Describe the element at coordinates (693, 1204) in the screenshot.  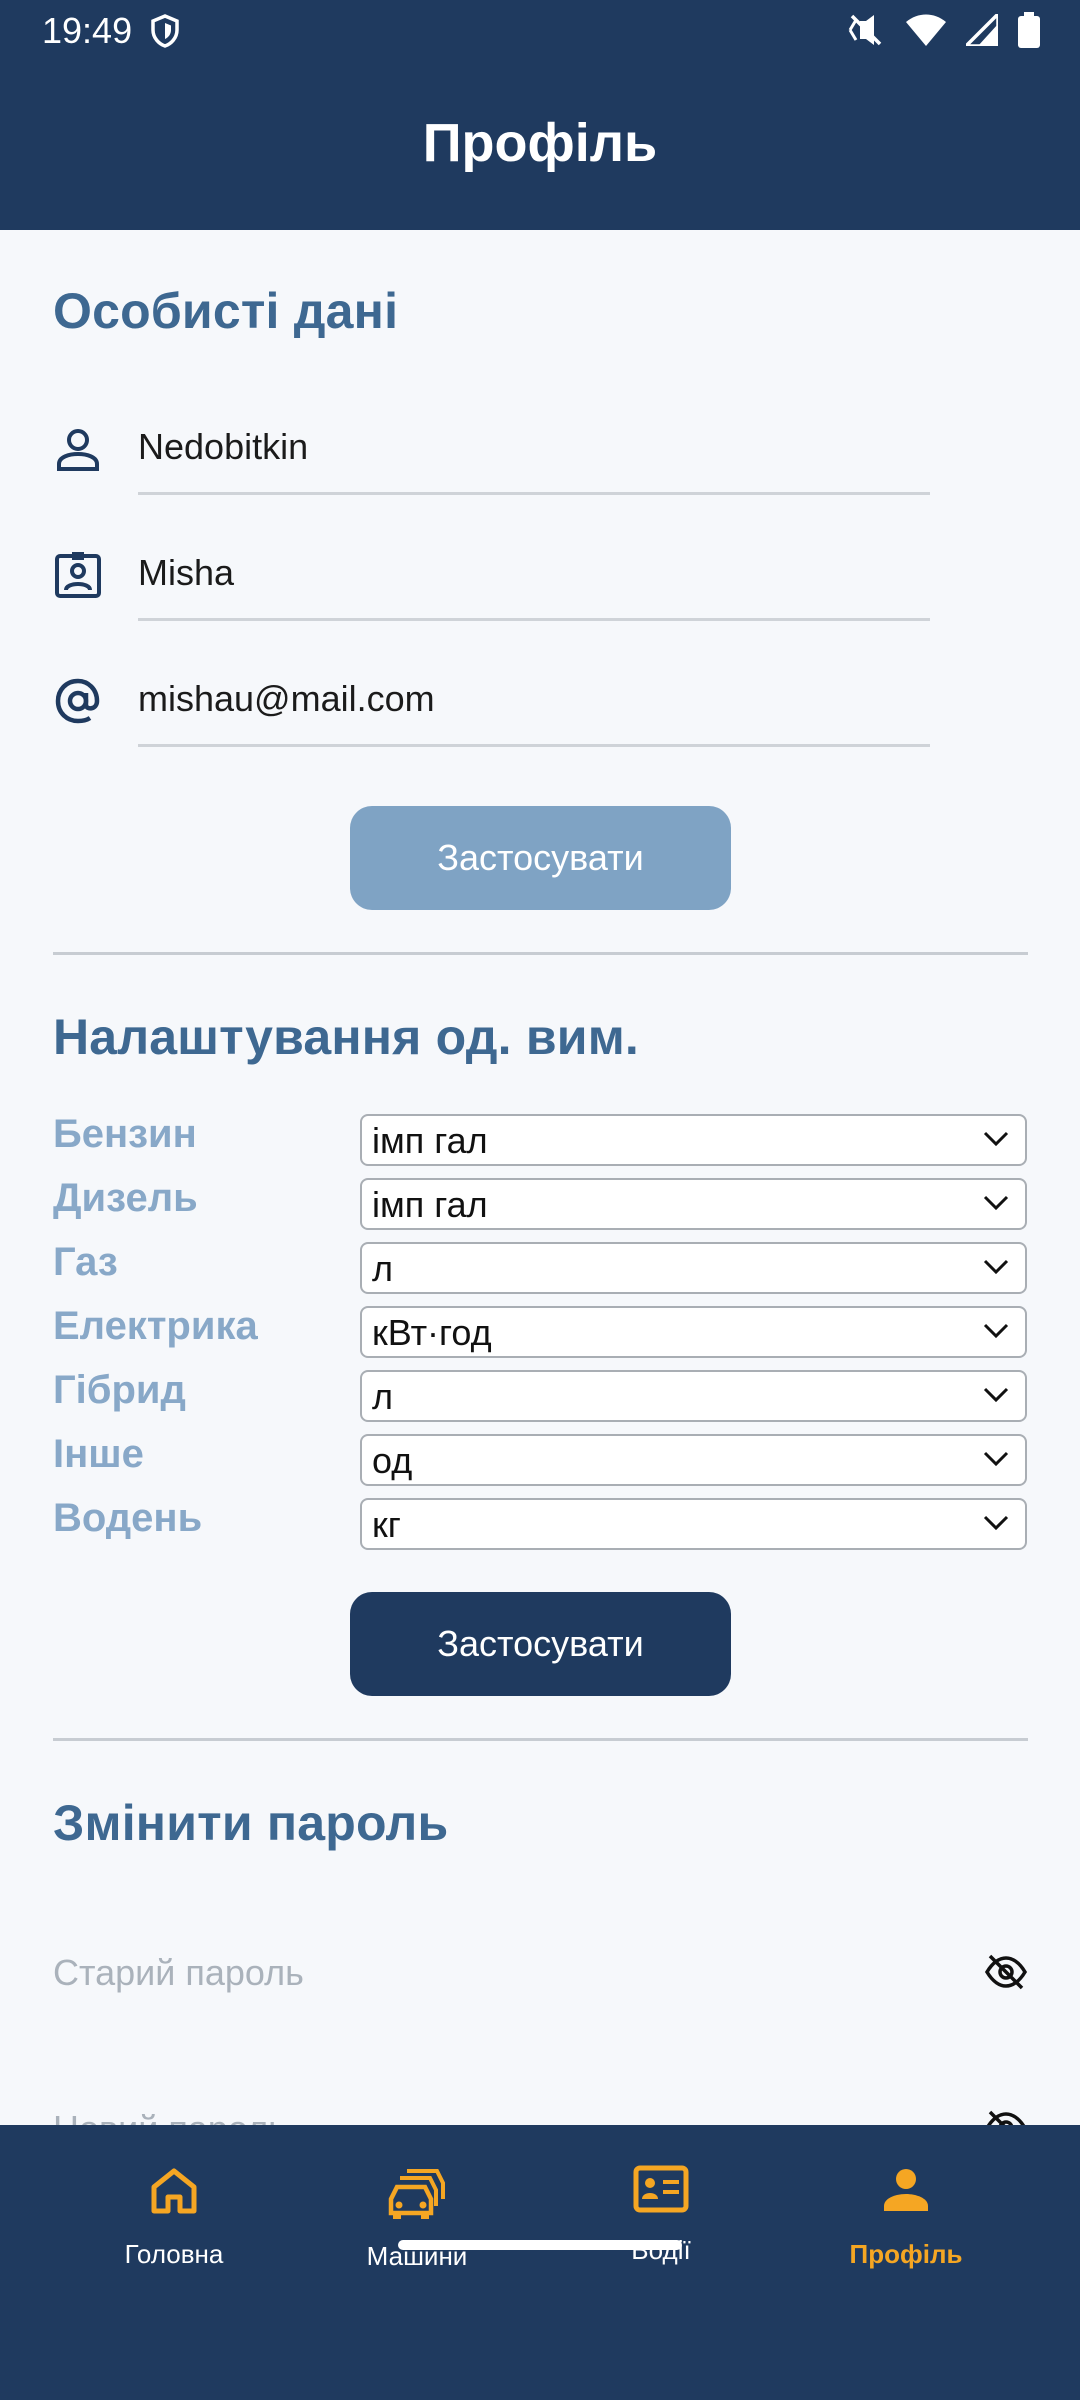
I see `unit-select-diesel: імп гал` at that location.